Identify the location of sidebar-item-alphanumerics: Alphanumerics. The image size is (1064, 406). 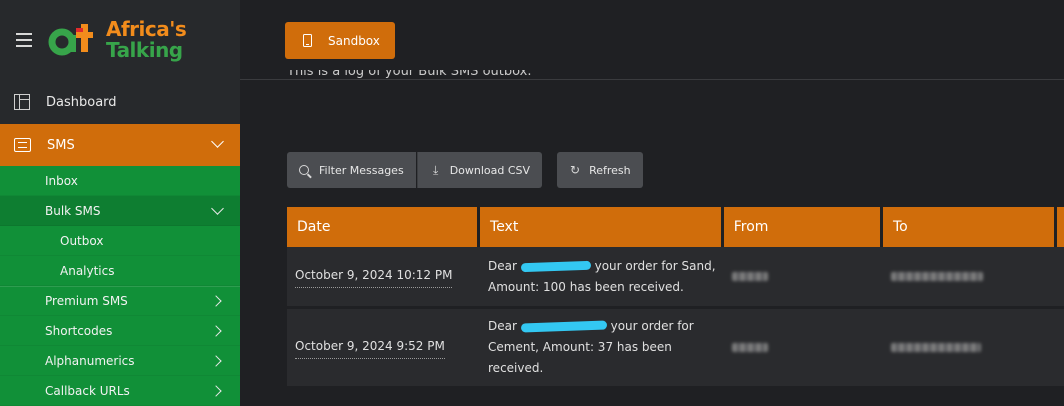
(120, 361).